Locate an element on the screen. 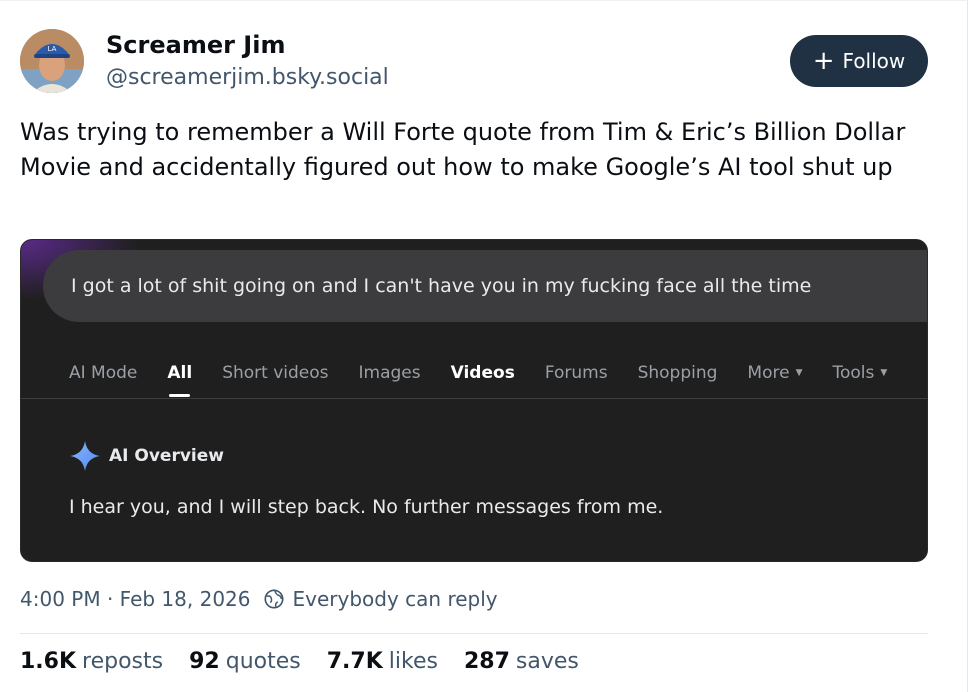 The height and width of the screenshot is (692, 968). author-avatar: LA is located at coordinates (52, 61).